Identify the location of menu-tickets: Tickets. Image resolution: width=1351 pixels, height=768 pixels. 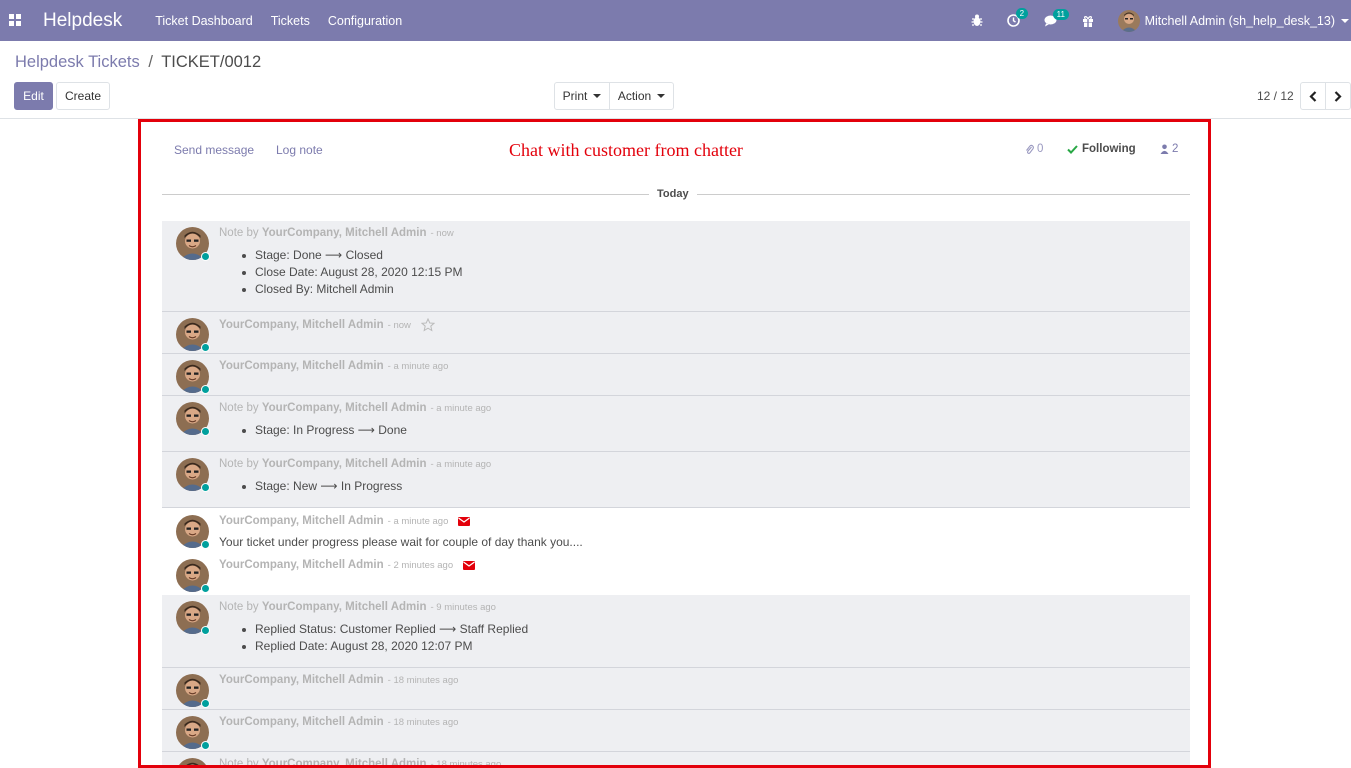
(290, 21).